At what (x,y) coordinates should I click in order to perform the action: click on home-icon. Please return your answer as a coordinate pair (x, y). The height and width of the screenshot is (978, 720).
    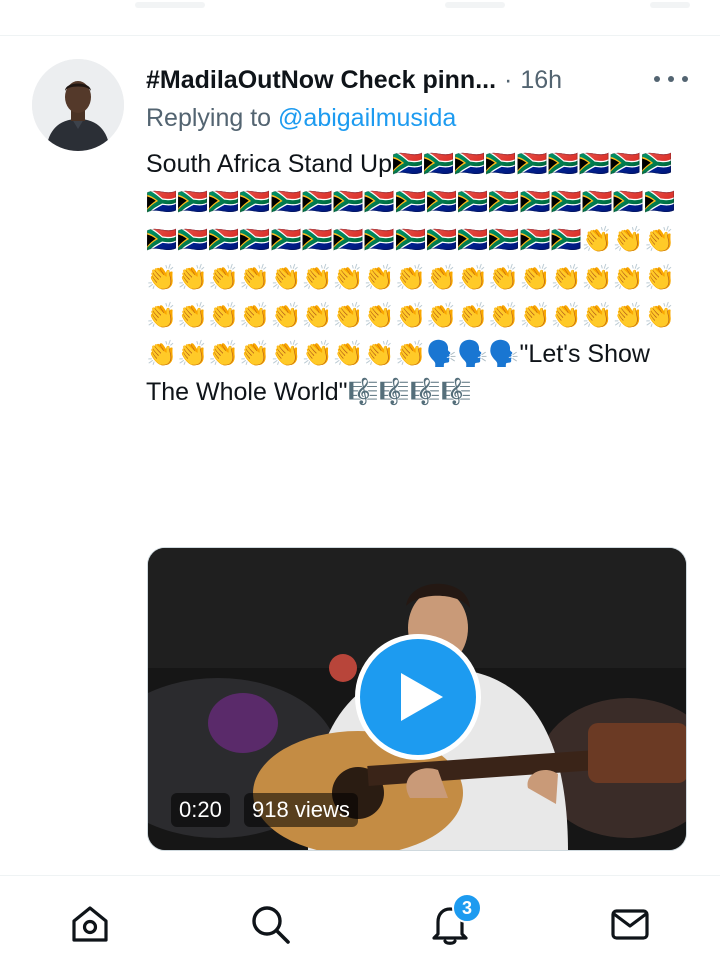
    Looking at the image, I should click on (90, 924).